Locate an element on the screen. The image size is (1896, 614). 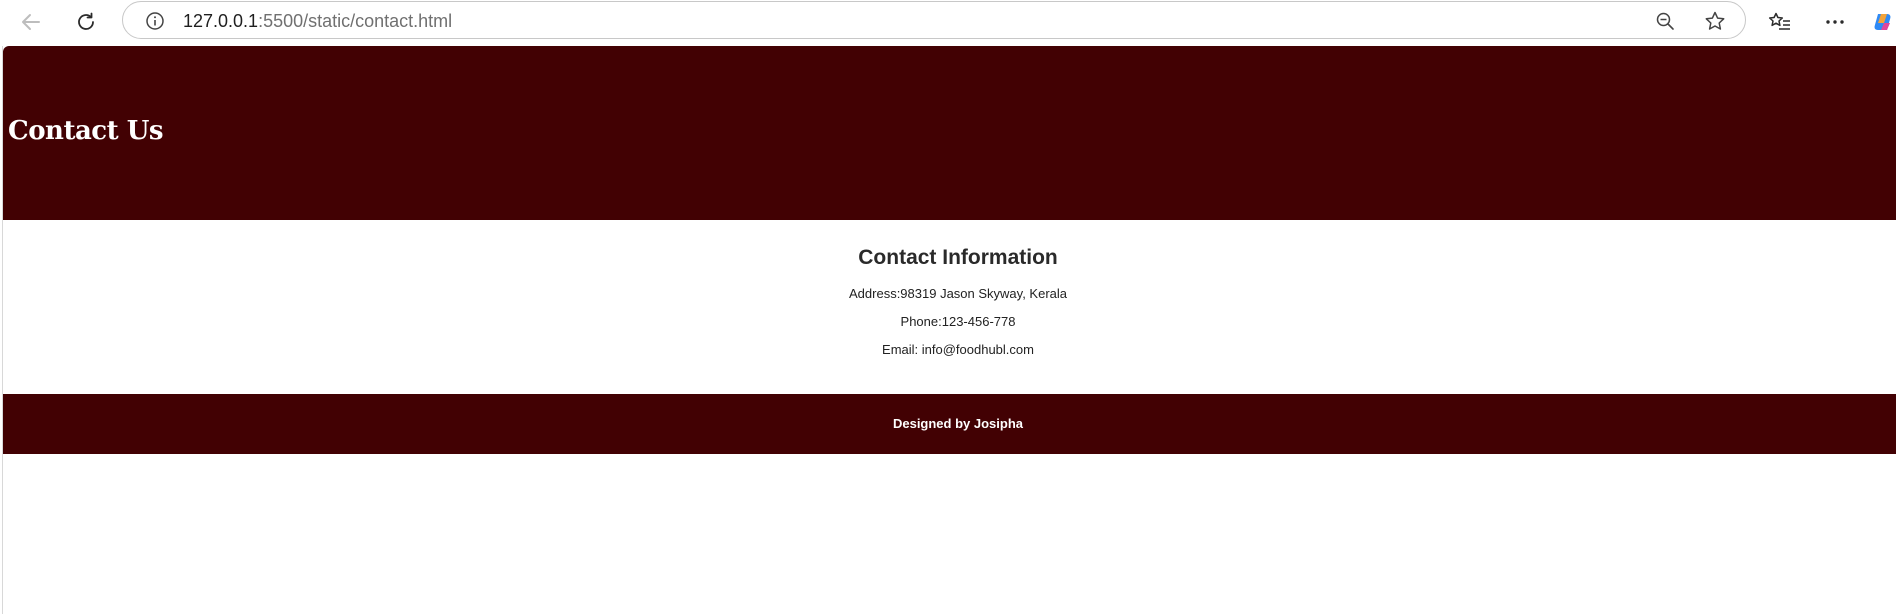
url-host: 127.0.0.1 is located at coordinates (221, 21).